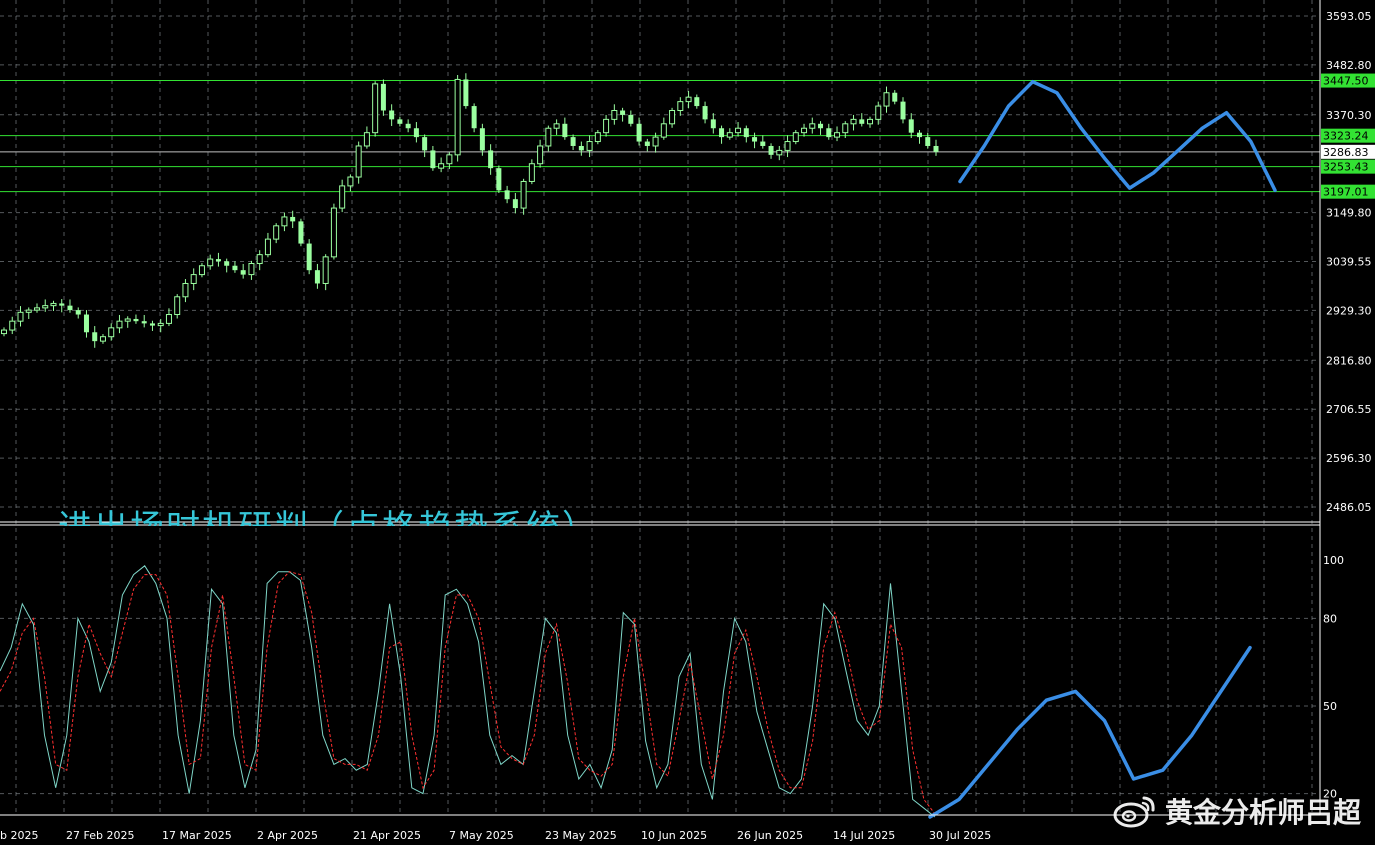 This screenshot has height=845, width=1375. What do you see at coordinates (1346, 81) in the screenshot?
I see `level-tag-label: 3447.50` at bounding box center [1346, 81].